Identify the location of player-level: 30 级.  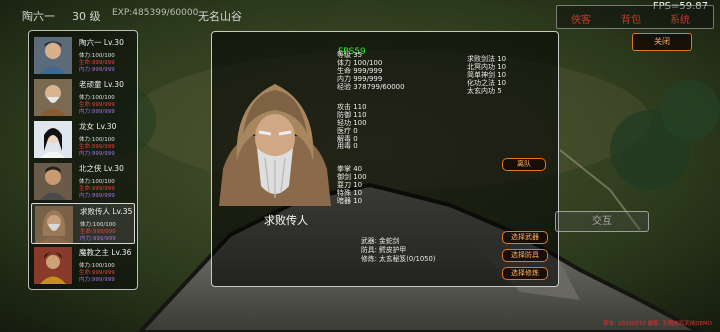
(86, 16).